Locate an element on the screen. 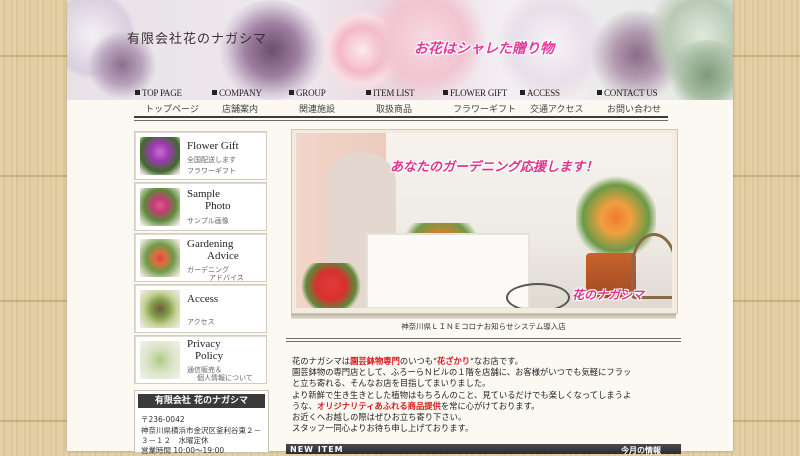 The height and width of the screenshot is (456, 800). new-item-bar: NEW ITEM 今月の情報 is located at coordinates (483, 449).